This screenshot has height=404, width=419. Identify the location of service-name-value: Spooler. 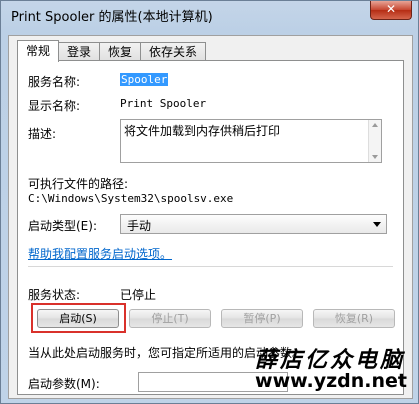
(144, 79).